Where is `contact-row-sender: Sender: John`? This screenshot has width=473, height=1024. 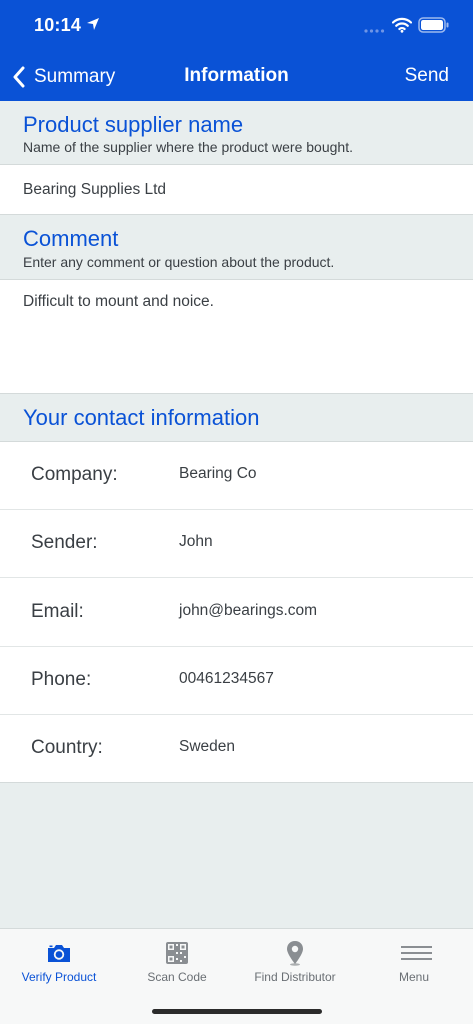 contact-row-sender: Sender: John is located at coordinates (236, 544).